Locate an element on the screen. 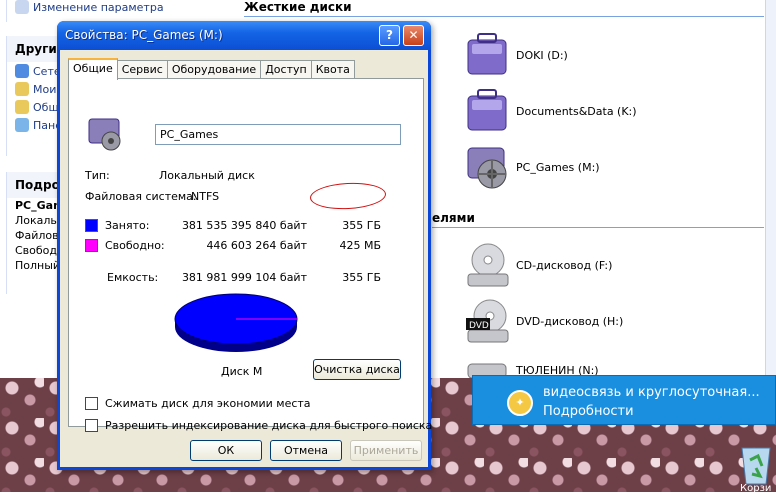  used-bytes: 381 535 395 840 байт is located at coordinates (244, 225).